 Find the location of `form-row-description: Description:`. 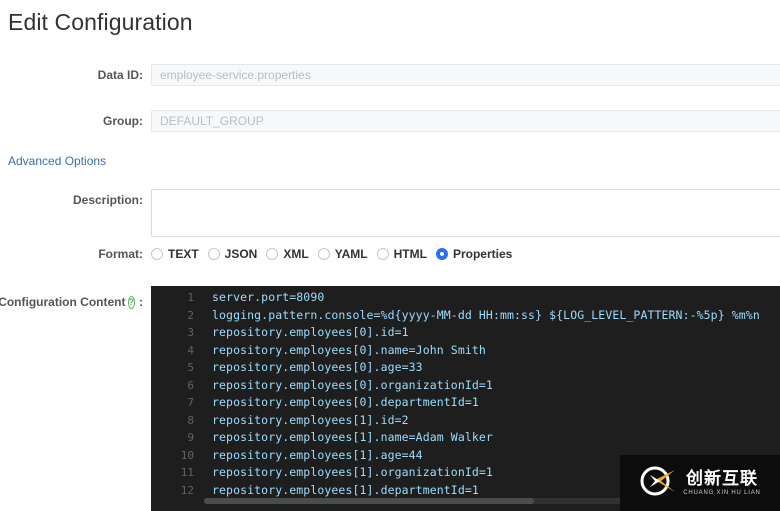

form-row-description: Description: is located at coordinates (390, 213).